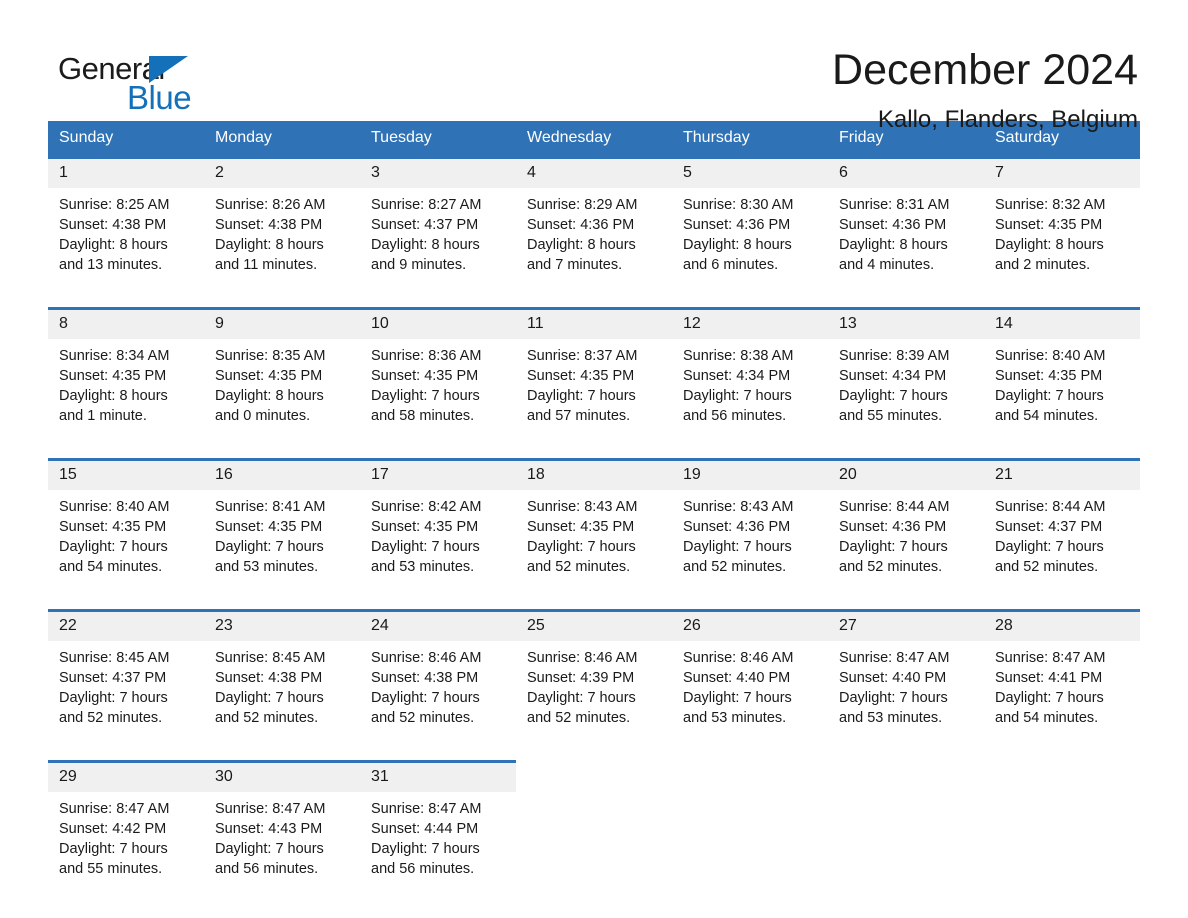  Describe the element at coordinates (594, 851) in the screenshot. I see `day-detail-cell-empty` at that location.